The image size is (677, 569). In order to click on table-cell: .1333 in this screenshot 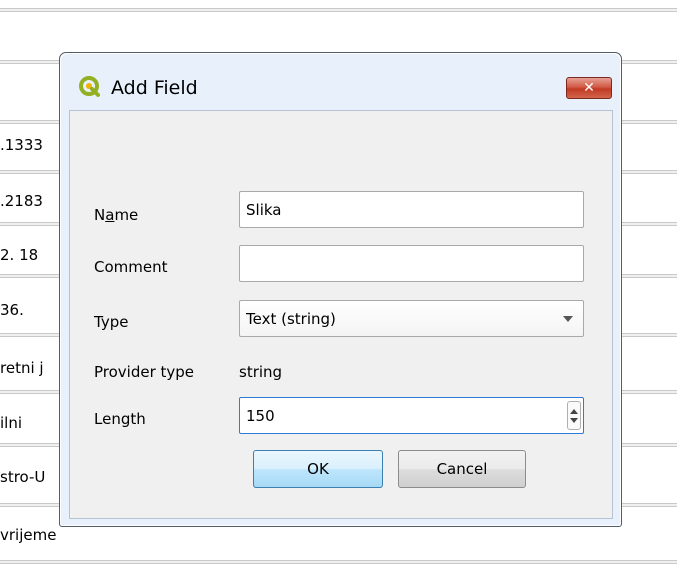, I will do `click(32, 145)`.